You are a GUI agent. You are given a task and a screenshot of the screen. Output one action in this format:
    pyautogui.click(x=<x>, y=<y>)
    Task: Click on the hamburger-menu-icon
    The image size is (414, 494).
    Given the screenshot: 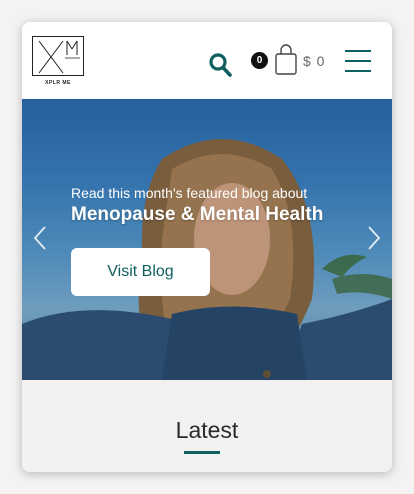 What is the action you would take?
    pyautogui.click(x=358, y=61)
    